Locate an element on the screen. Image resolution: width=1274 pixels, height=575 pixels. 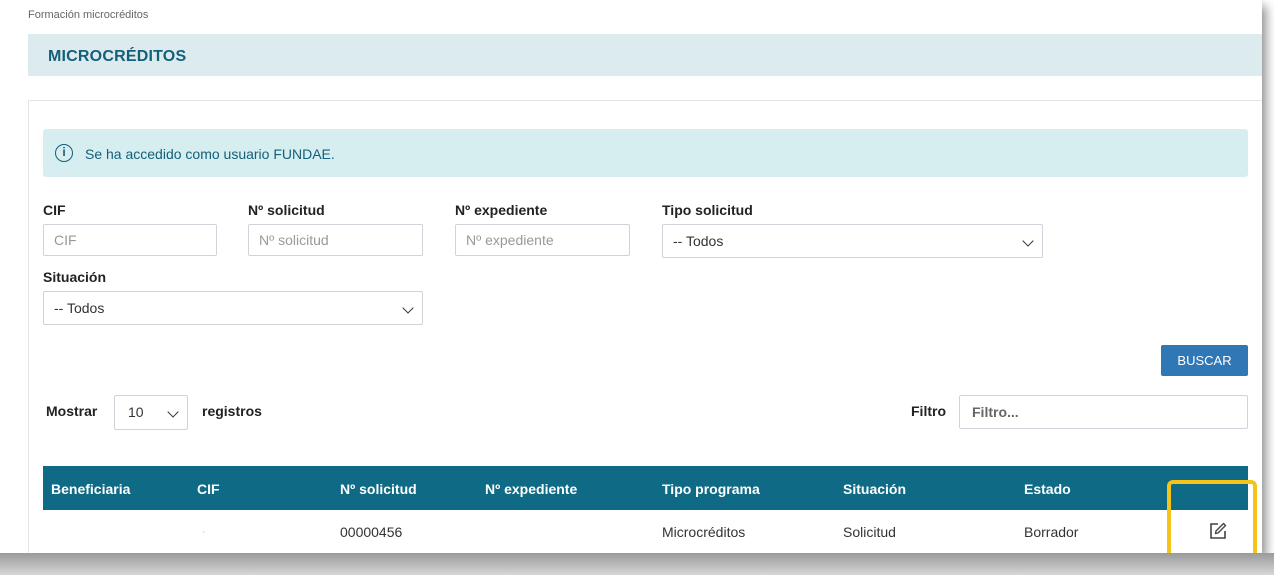
situacion-label: Situación is located at coordinates (75, 277).